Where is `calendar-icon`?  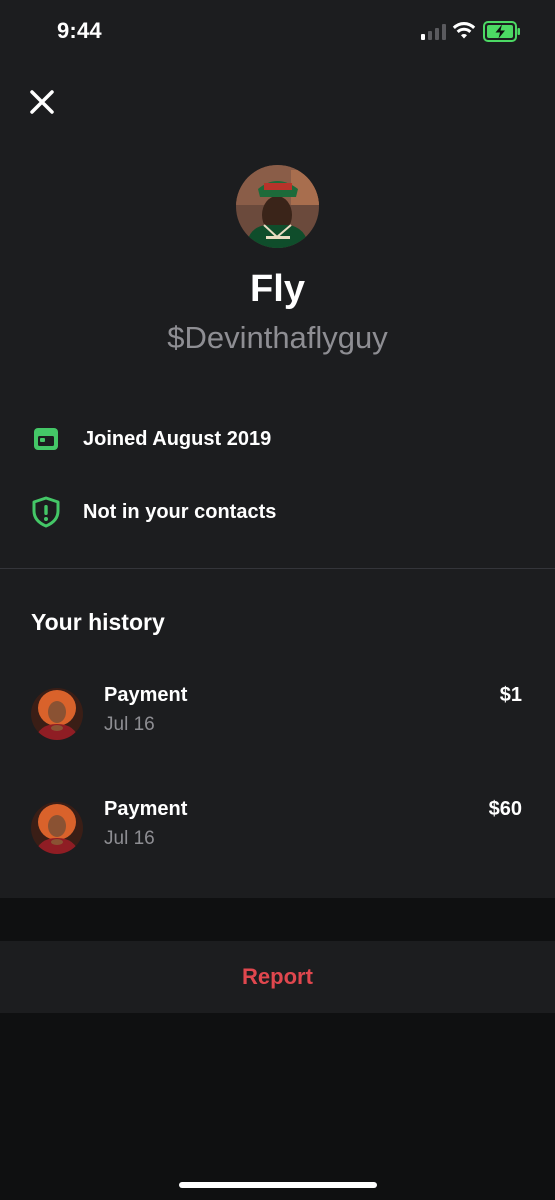
calendar-icon is located at coordinates (46, 439).